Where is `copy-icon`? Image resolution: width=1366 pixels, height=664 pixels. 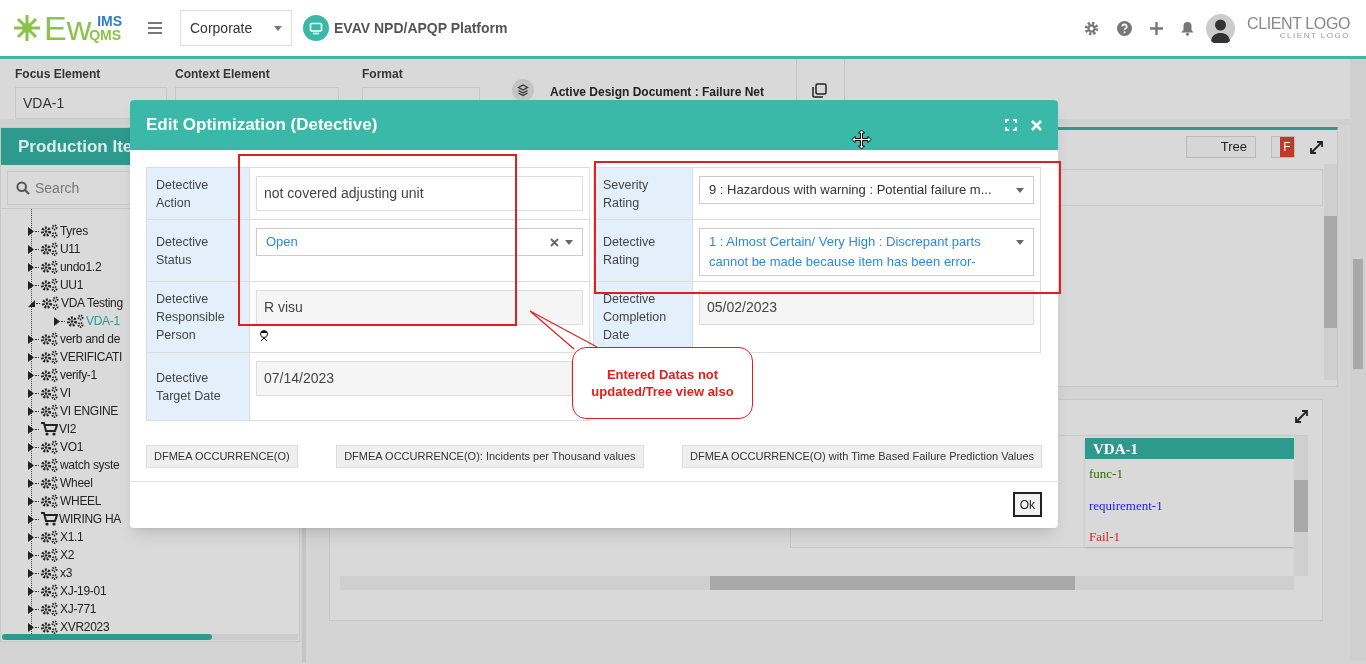 copy-icon is located at coordinates (819, 90).